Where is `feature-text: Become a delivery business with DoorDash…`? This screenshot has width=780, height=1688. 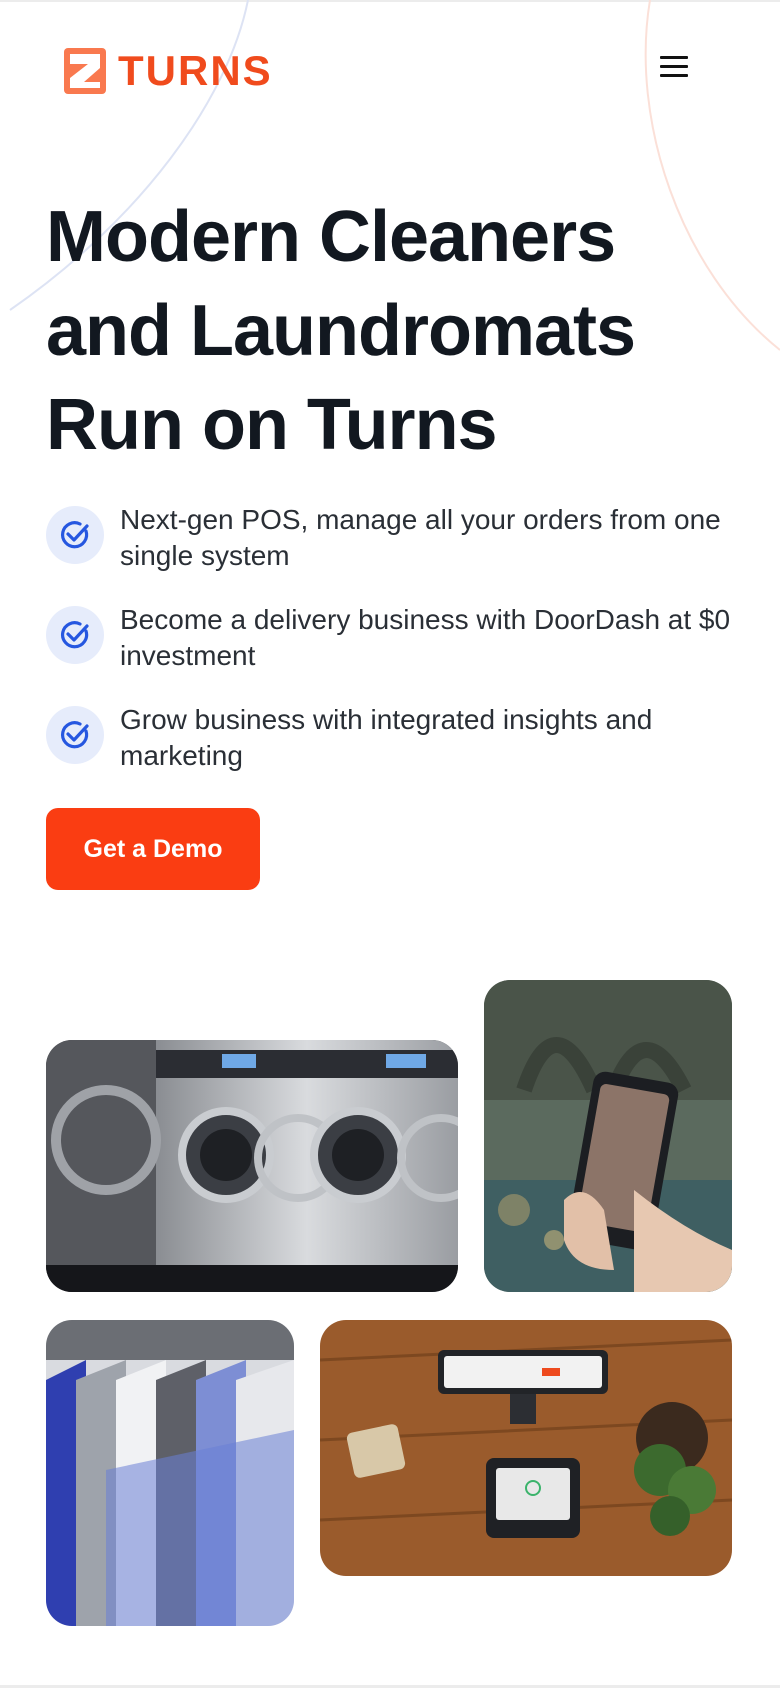 feature-text: Become a delivery business with DoorDash… is located at coordinates (425, 637).